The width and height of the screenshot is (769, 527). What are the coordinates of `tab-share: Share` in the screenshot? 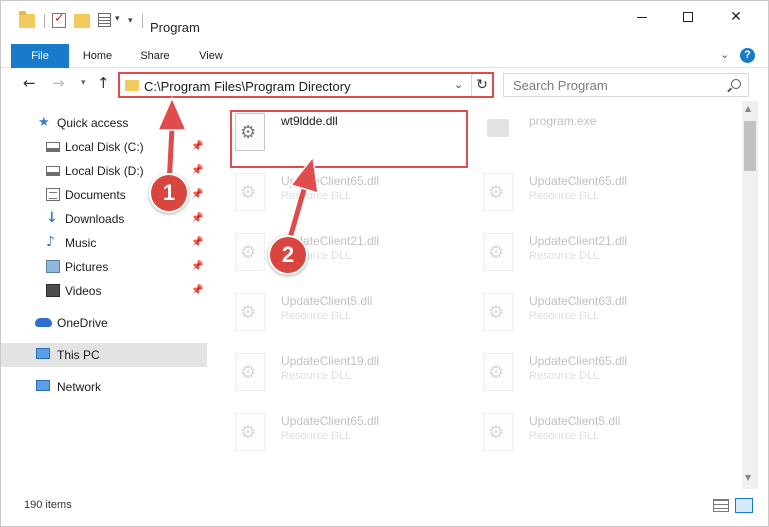 It's located at (155, 56).